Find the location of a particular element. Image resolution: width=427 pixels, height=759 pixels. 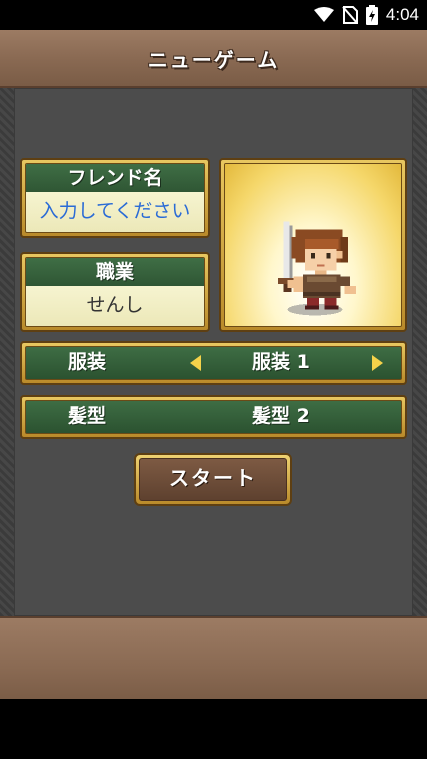

outfit-selector: 服装 服装 1 is located at coordinates (213, 363).